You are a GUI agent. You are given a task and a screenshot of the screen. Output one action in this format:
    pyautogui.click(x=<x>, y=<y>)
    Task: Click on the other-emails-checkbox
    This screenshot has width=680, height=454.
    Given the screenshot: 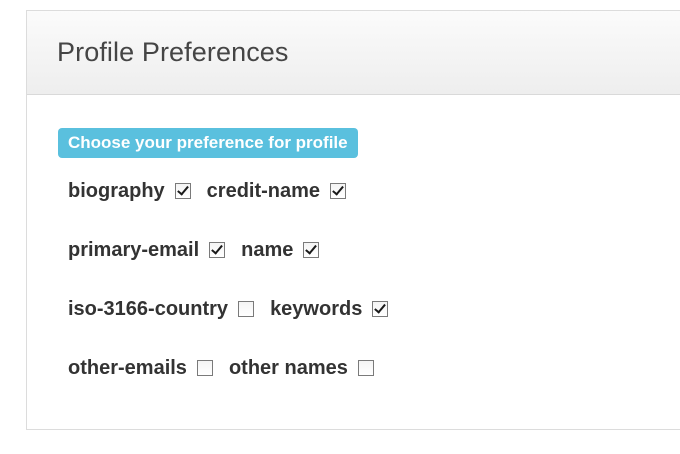 What is the action you would take?
    pyautogui.click(x=204, y=368)
    